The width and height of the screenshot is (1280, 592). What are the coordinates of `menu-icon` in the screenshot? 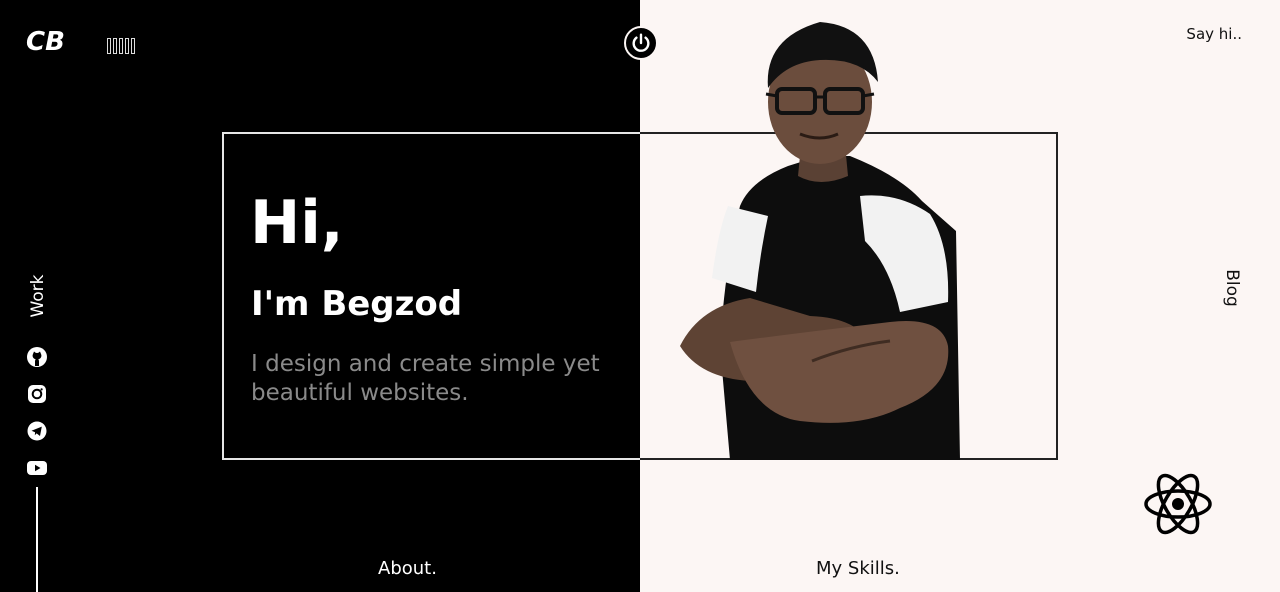 It's located at (122, 47).